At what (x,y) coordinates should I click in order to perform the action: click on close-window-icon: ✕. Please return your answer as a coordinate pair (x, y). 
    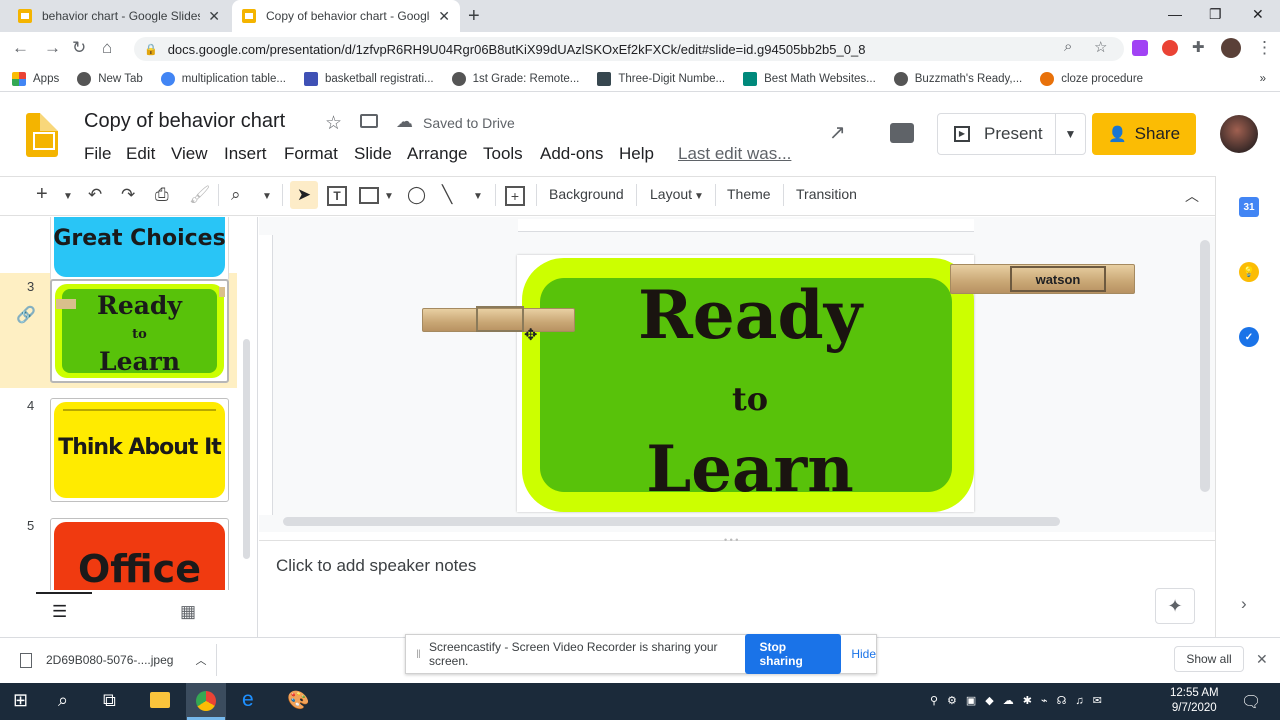
    Looking at the image, I should click on (1258, 14).